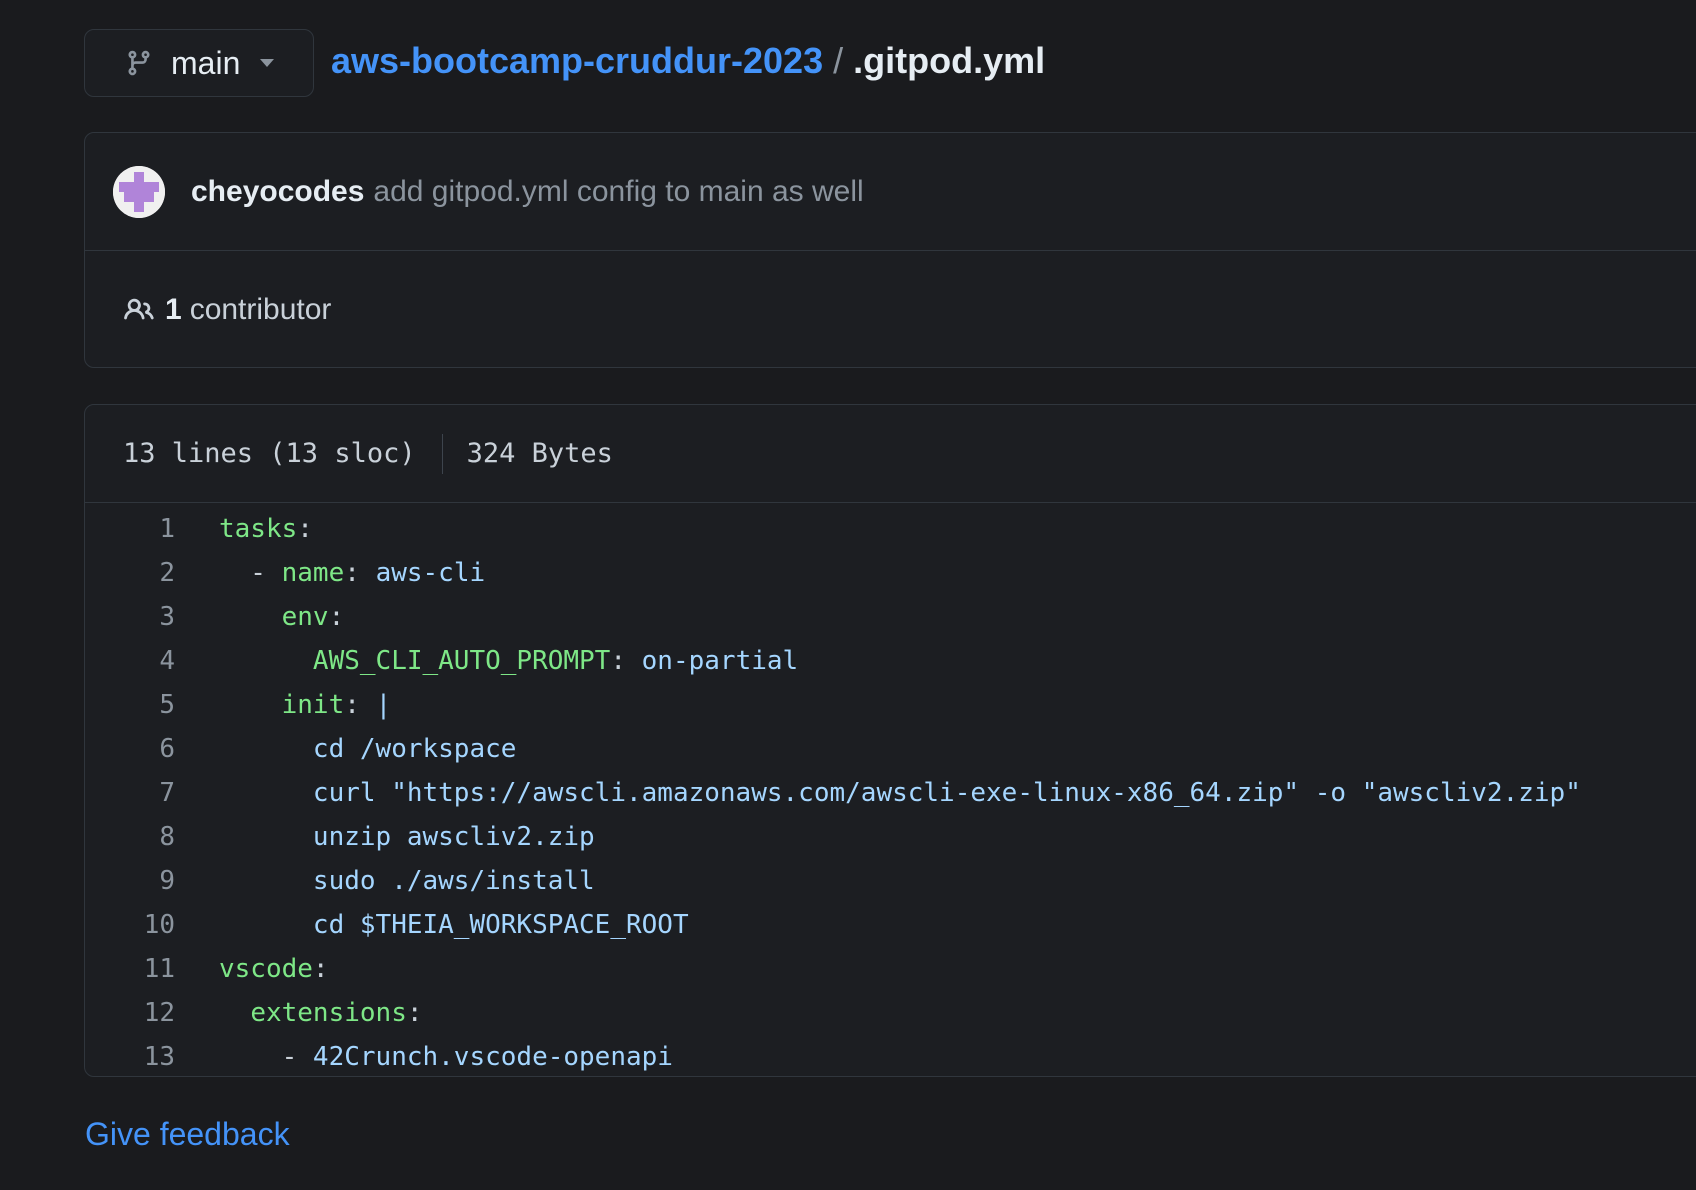  What do you see at coordinates (130, 573) in the screenshot?
I see `line-number: 2` at bounding box center [130, 573].